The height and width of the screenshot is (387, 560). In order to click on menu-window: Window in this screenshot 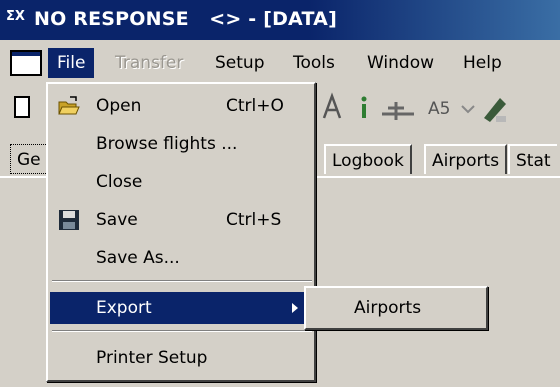, I will do `click(400, 63)`.